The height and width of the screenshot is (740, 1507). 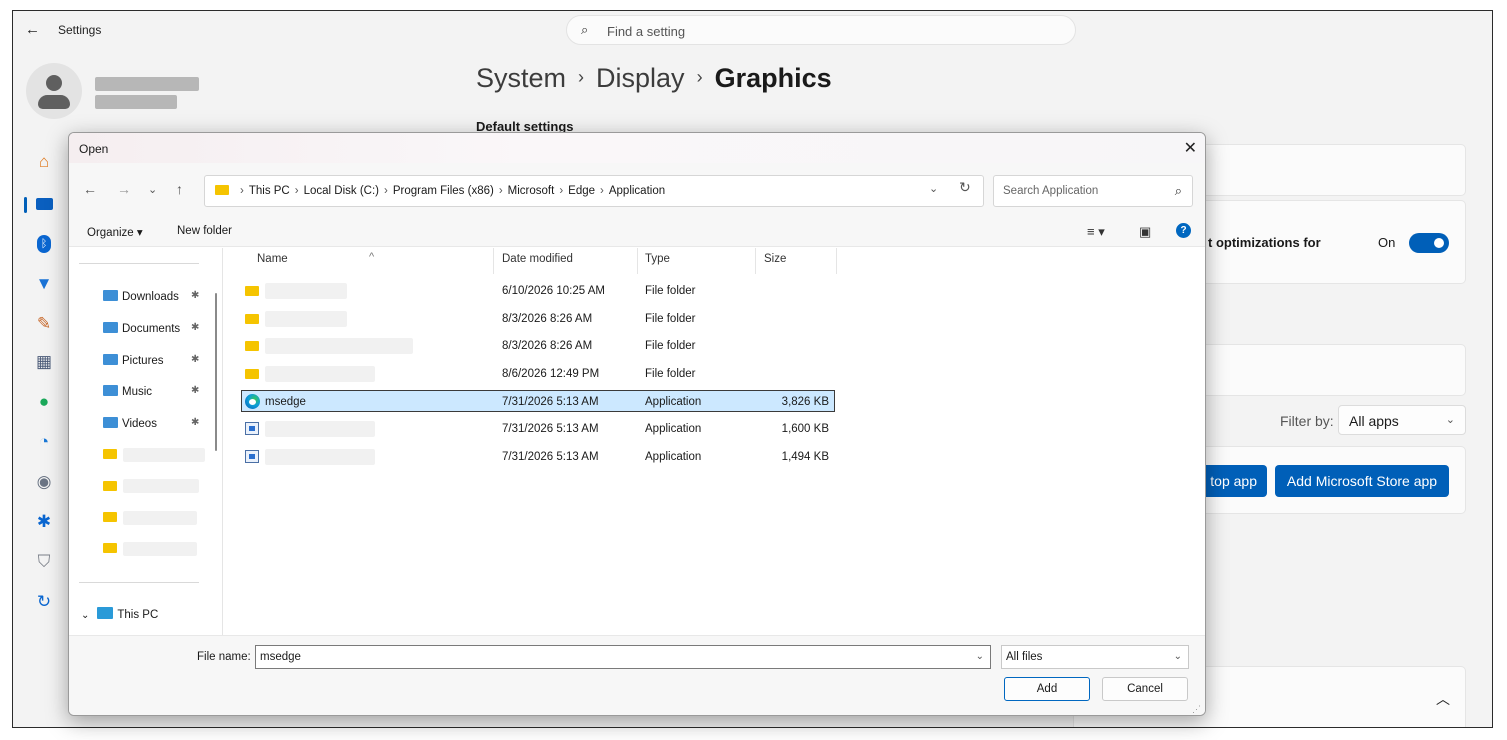 I want to click on title-bar: ← Settings ⌕ Find a setting, so click(x=752, y=30).